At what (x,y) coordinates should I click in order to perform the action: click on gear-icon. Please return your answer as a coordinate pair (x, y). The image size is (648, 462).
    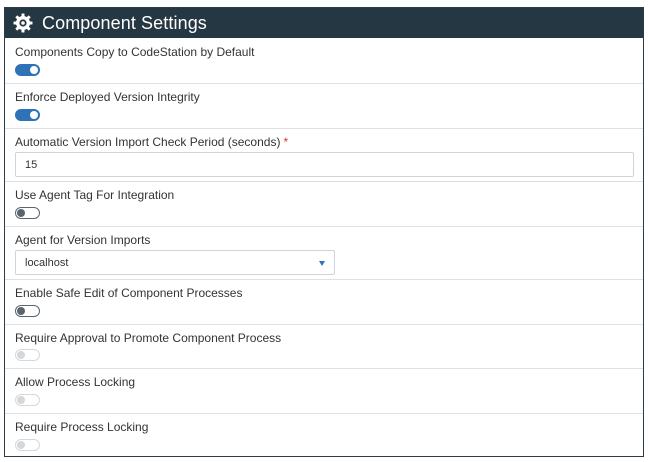
    Looking at the image, I should click on (23, 23).